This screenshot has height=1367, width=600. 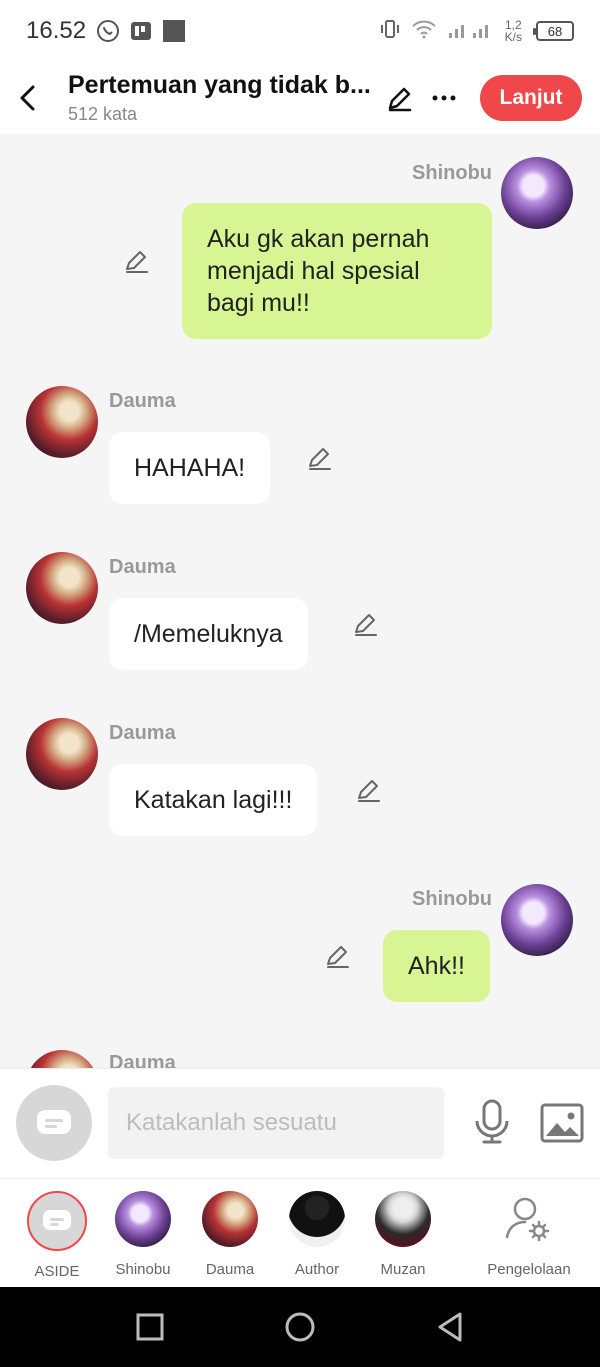 What do you see at coordinates (141, 31) in the screenshot?
I see `notification-app-icon` at bounding box center [141, 31].